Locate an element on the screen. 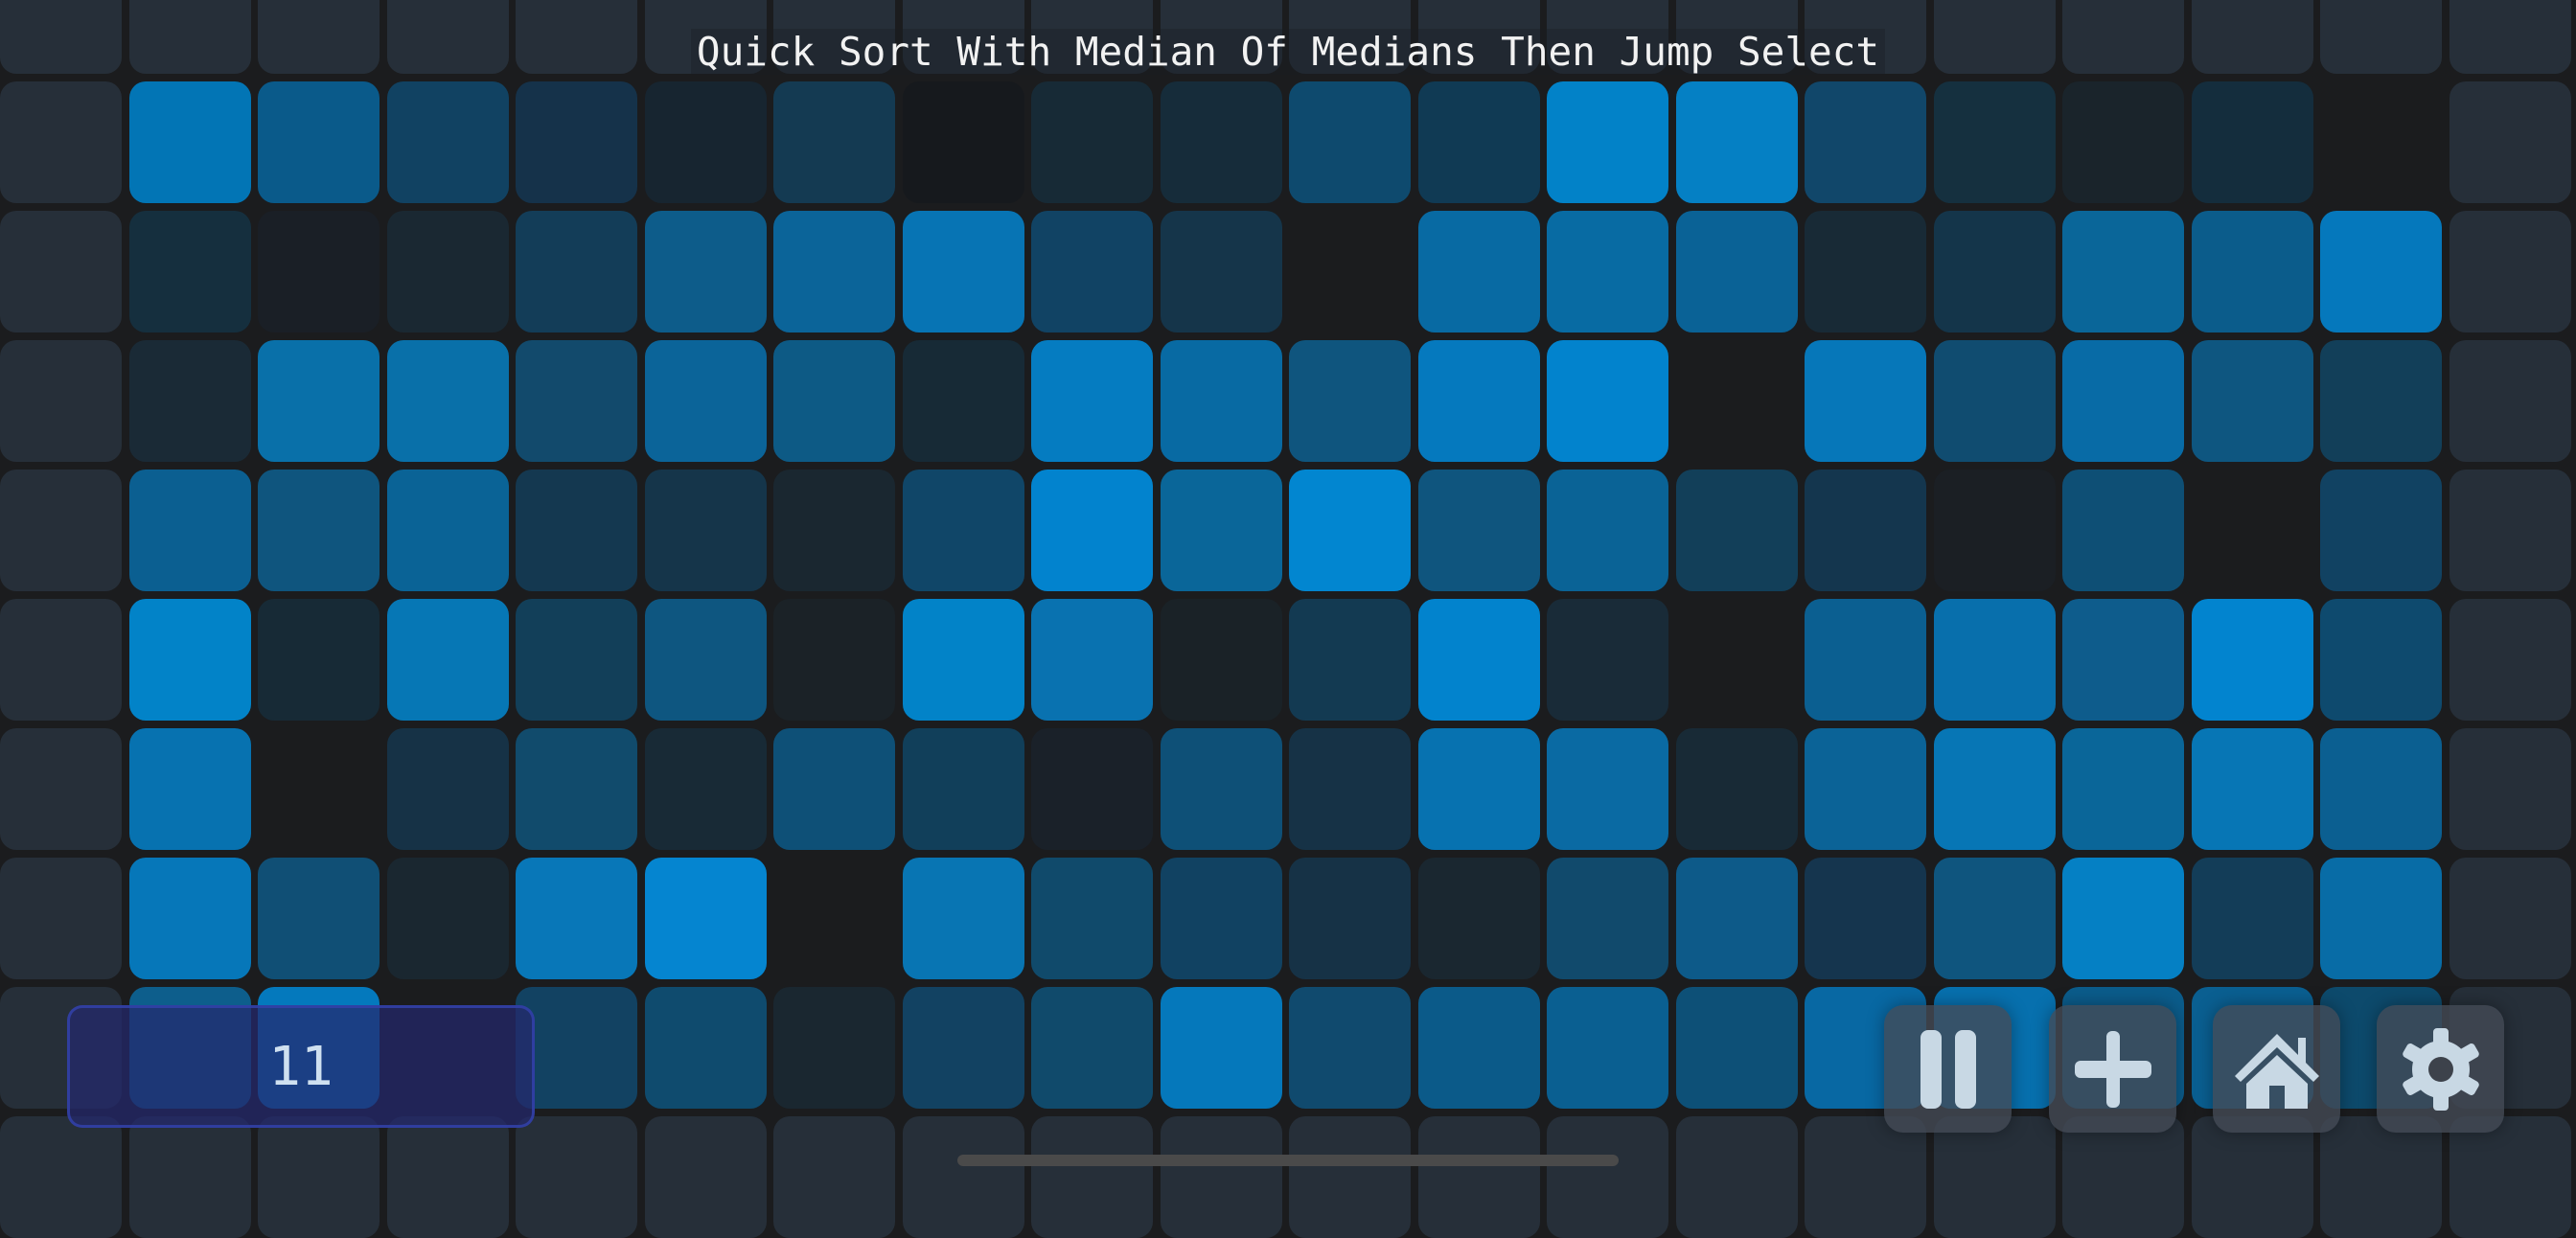 This screenshot has width=2576, height=1238. home-indicator-bar is located at coordinates (1288, 1160).